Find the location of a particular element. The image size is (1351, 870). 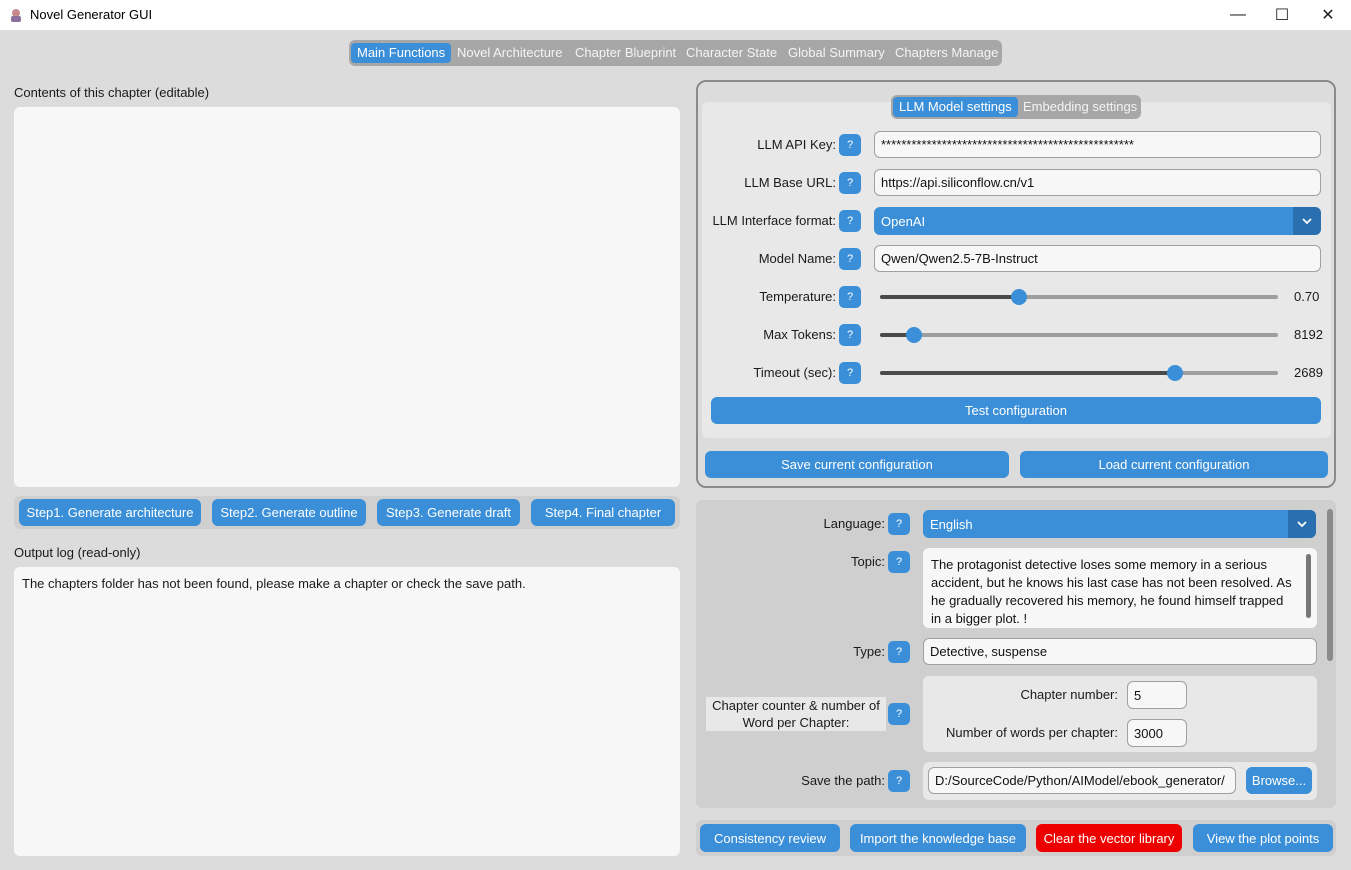

minimize-button: — is located at coordinates (1238, 15).